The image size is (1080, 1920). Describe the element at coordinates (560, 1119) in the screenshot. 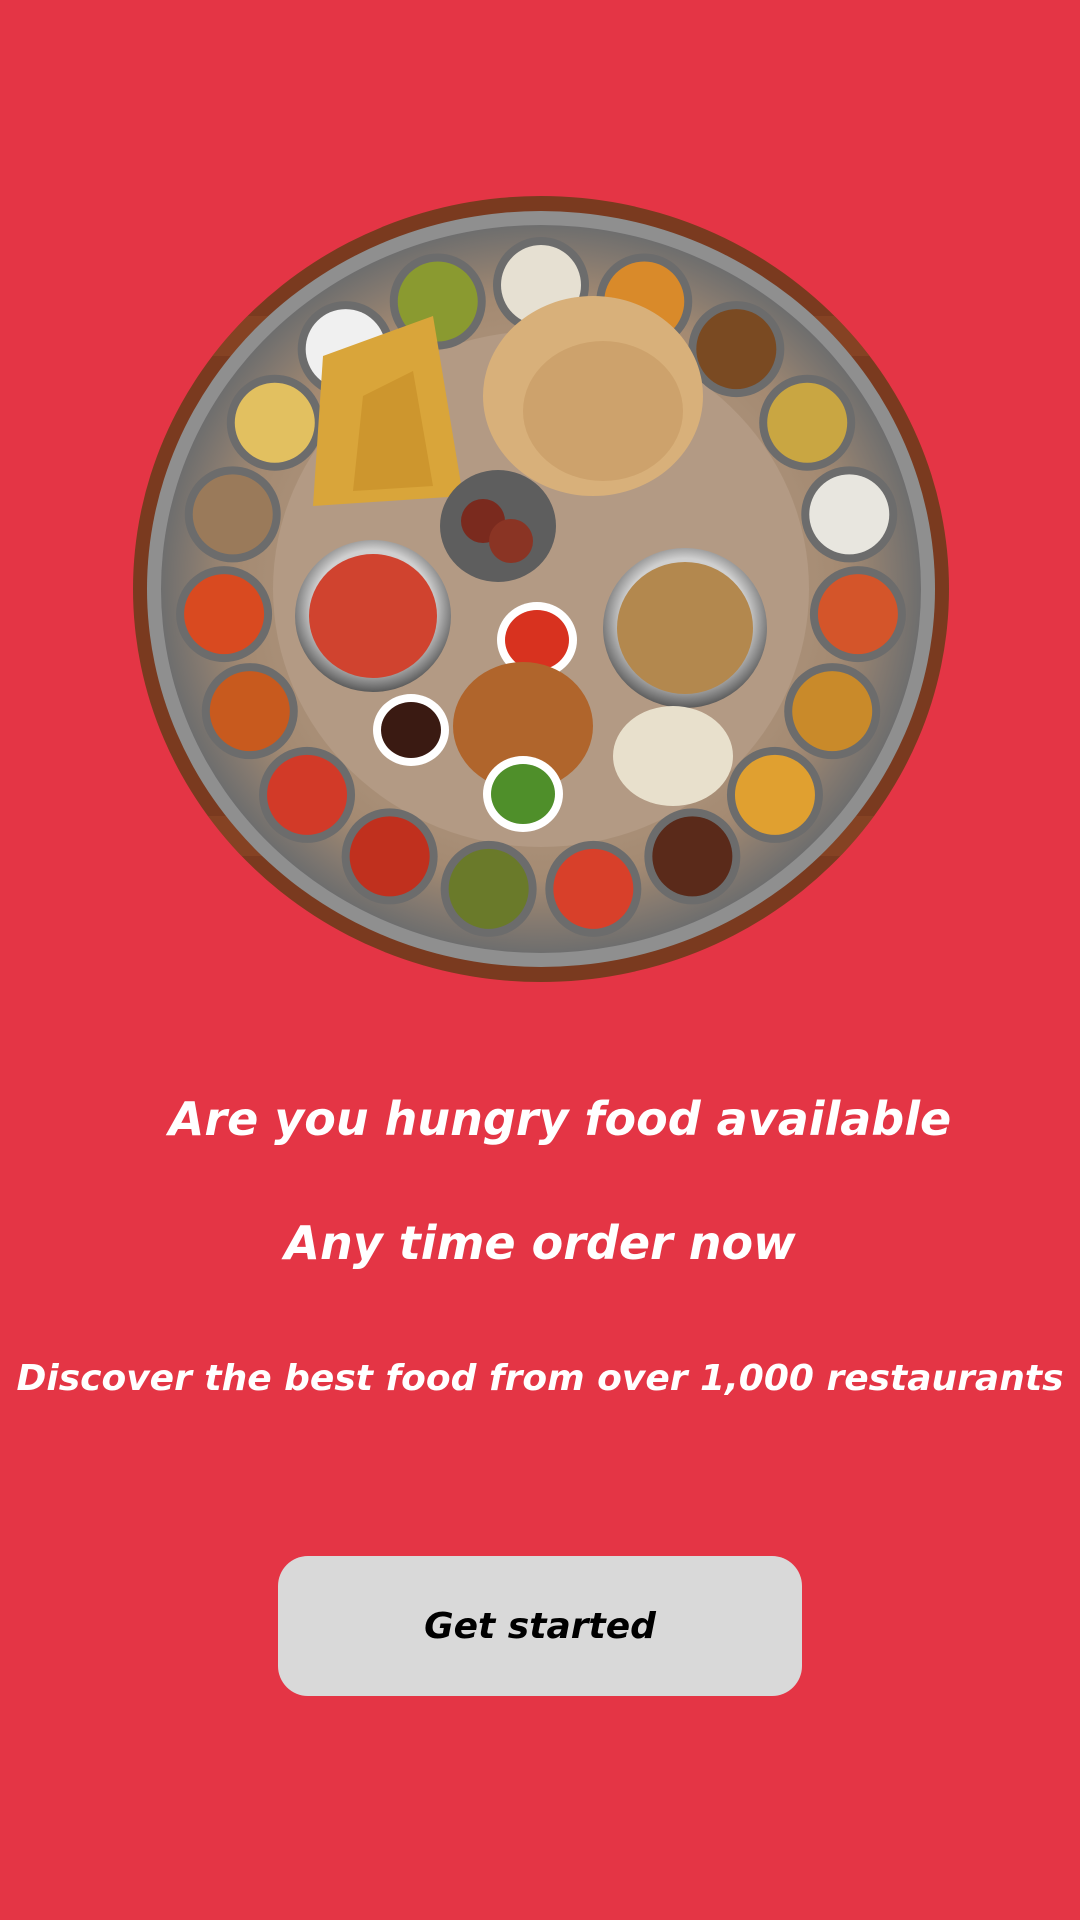

I see `headline-line-1: Are you hungry food available` at that location.